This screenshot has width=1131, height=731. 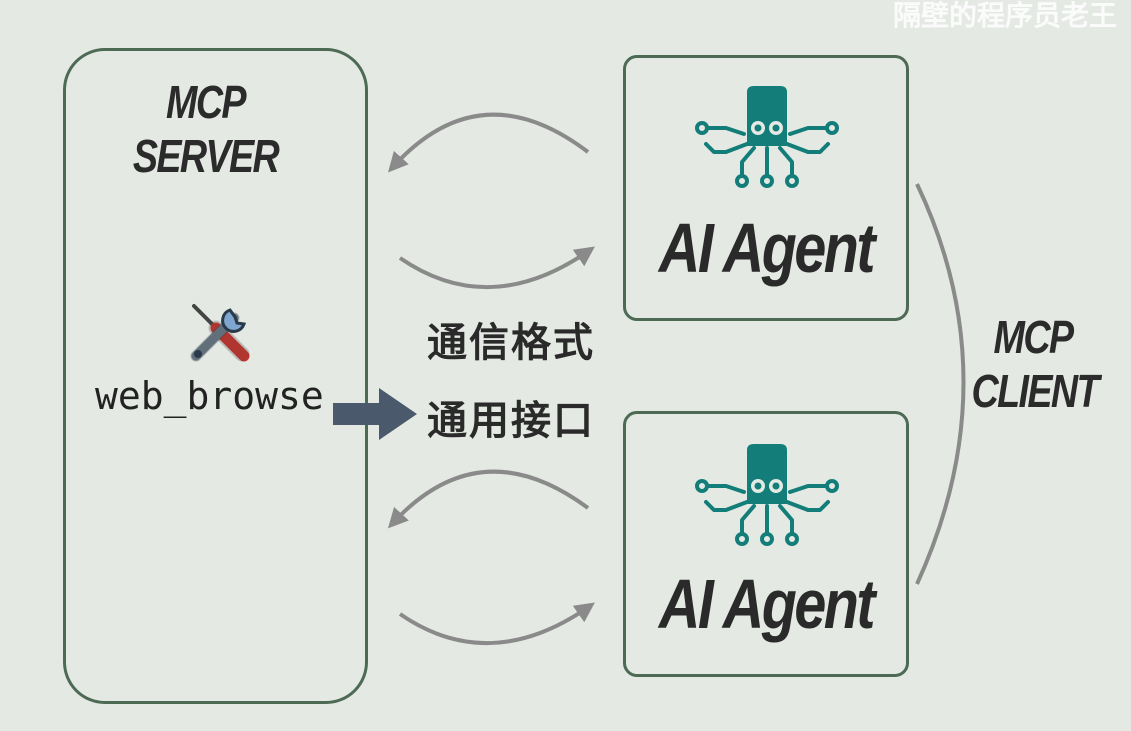 I want to click on tool-name: web_browse, so click(x=209, y=396).